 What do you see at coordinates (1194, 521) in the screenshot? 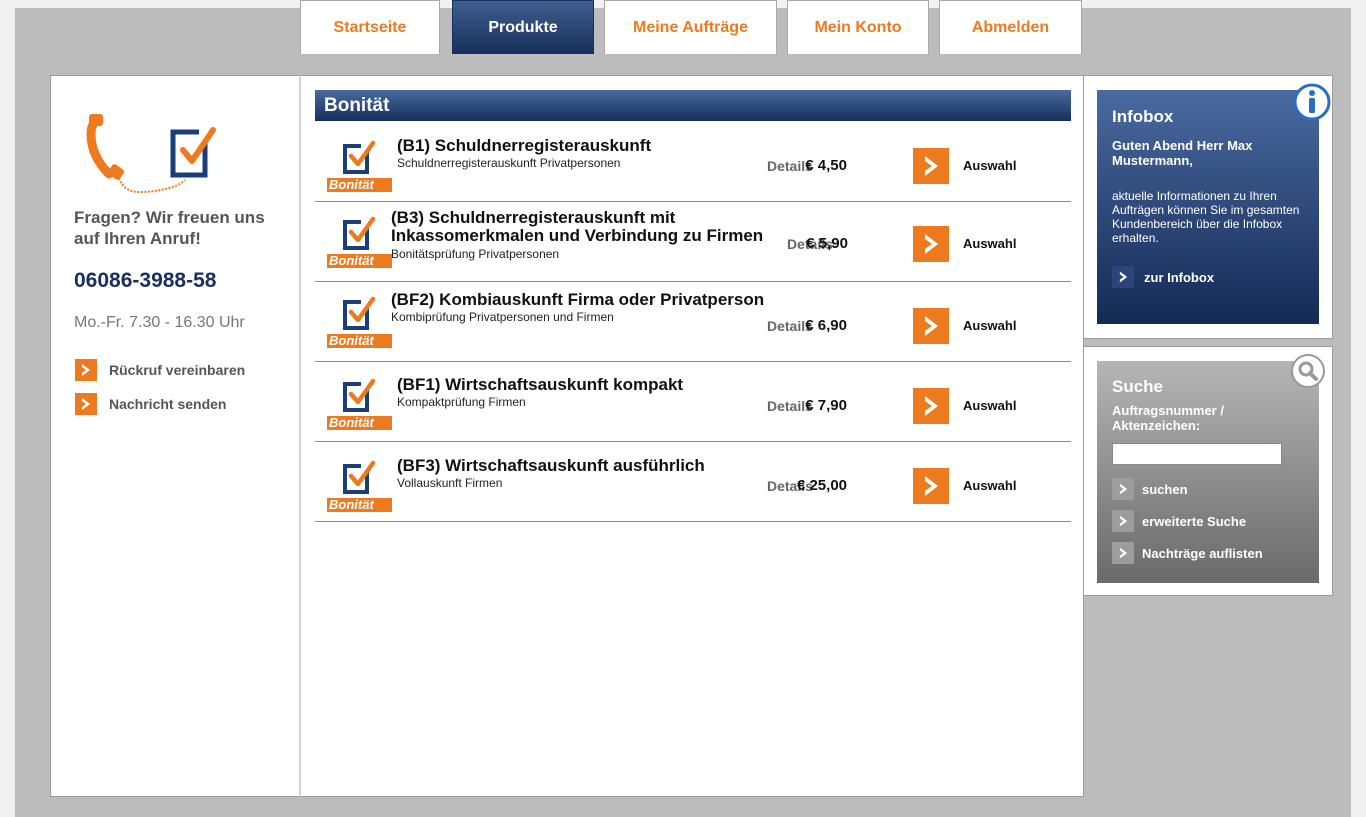
I see `advanced-search-label: erweiterte Suche` at bounding box center [1194, 521].